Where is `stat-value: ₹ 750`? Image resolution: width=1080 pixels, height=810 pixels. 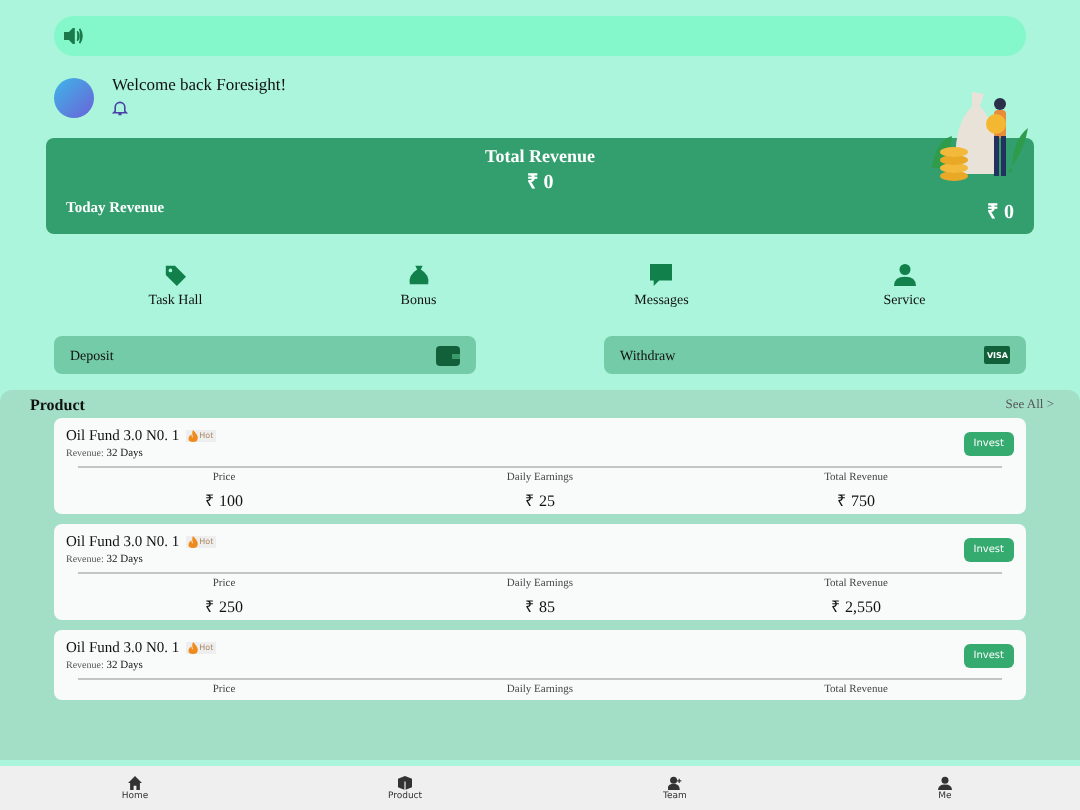 stat-value: ₹ 750 is located at coordinates (856, 500).